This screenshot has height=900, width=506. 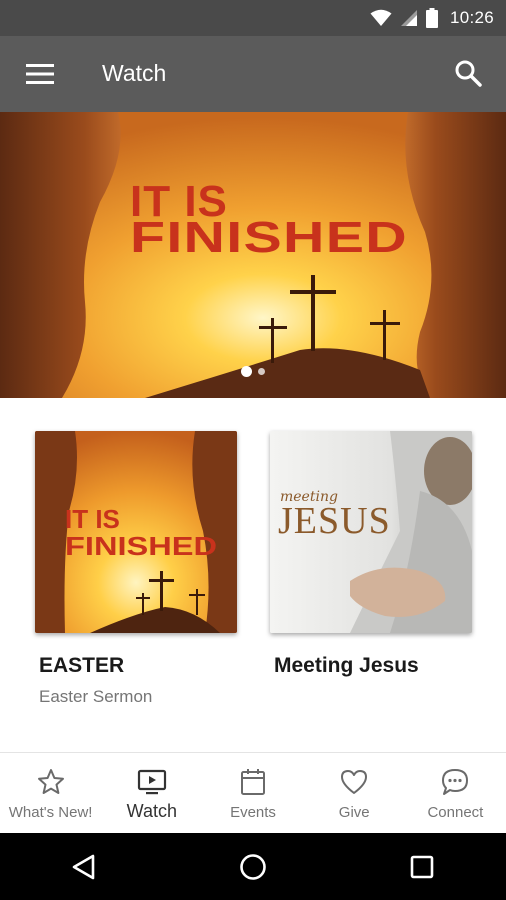 What do you see at coordinates (354, 812) in the screenshot?
I see `nav-label: Give` at bounding box center [354, 812].